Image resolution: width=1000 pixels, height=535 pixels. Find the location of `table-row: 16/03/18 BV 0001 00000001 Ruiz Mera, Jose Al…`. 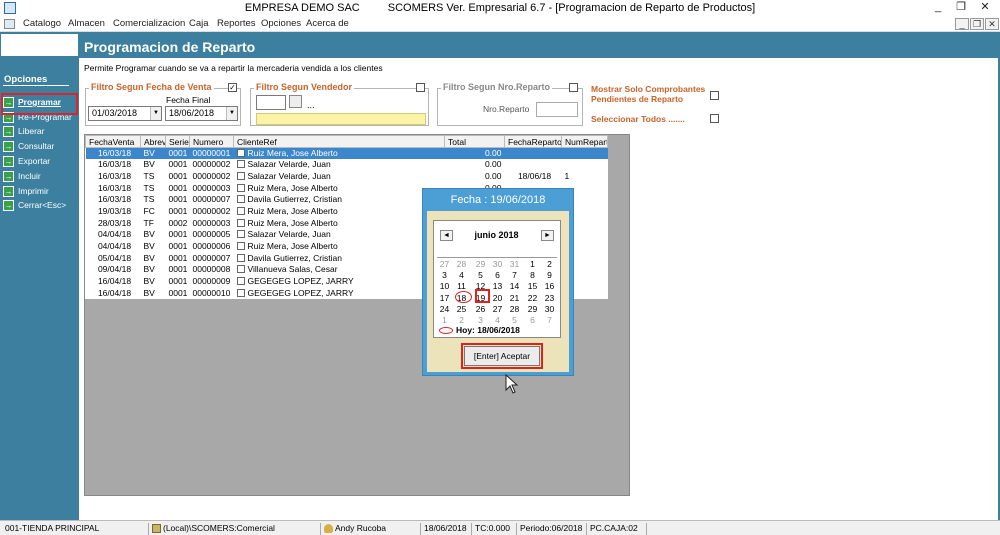

table-row: 16/03/18 BV 0001 00000001 Ruiz Mera, Jose Al… is located at coordinates (346, 153).